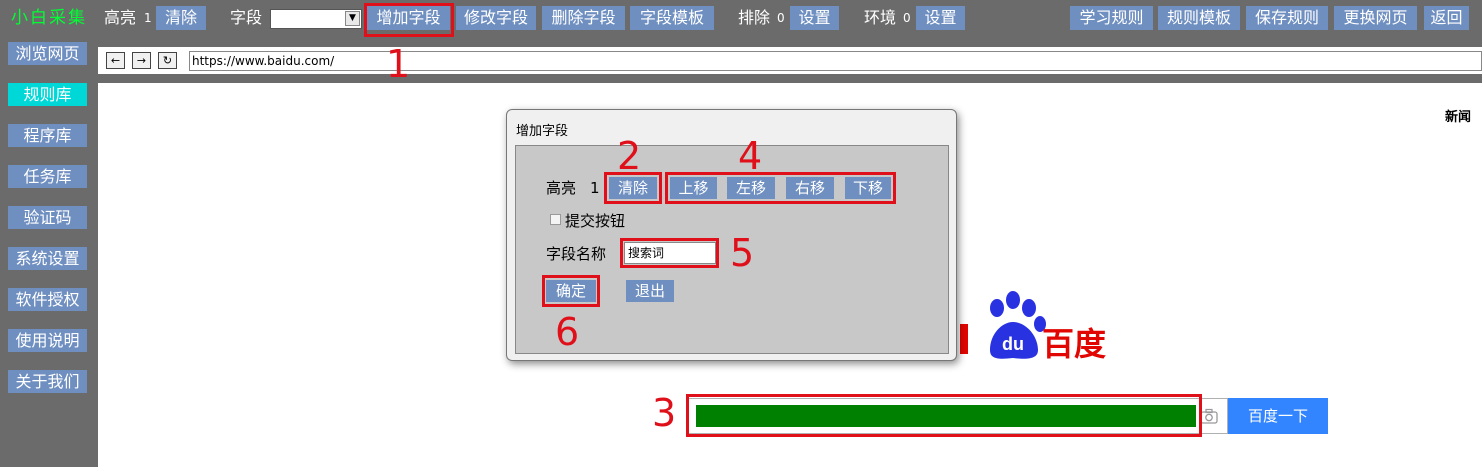 This screenshot has width=1482, height=467. What do you see at coordinates (1111, 18) in the screenshot?
I see `learn-rules-button: 学习规则` at bounding box center [1111, 18].